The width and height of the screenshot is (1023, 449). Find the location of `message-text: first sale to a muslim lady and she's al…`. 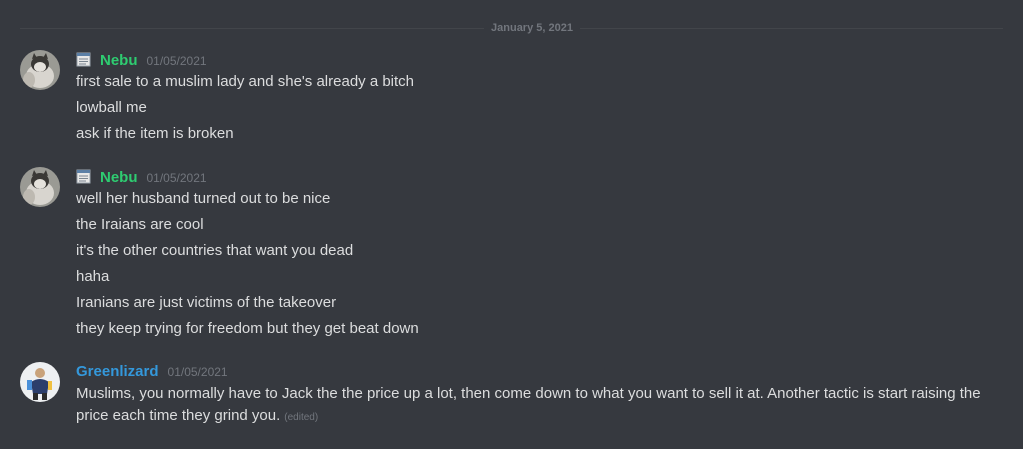

message-text: first sale to a muslim lady and she's al… is located at coordinates (245, 81).